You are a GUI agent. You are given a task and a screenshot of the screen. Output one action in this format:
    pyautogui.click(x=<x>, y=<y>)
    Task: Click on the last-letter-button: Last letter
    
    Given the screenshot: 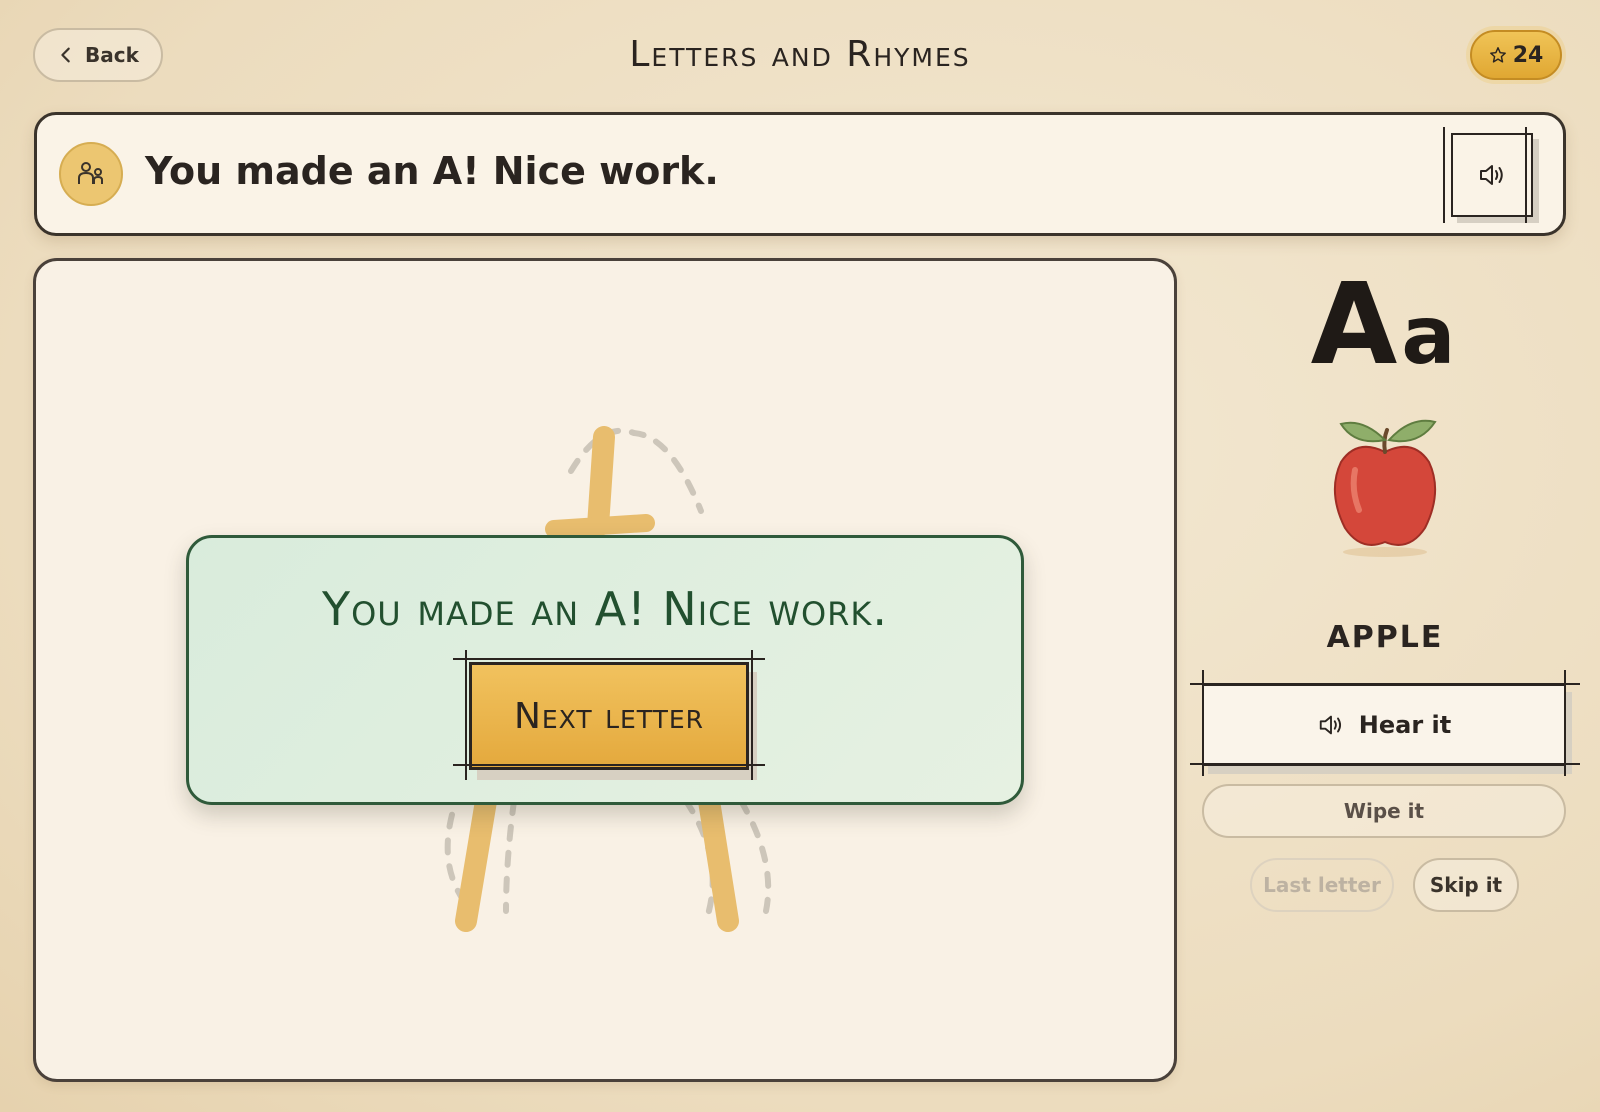 What is the action you would take?
    pyautogui.click(x=1322, y=885)
    